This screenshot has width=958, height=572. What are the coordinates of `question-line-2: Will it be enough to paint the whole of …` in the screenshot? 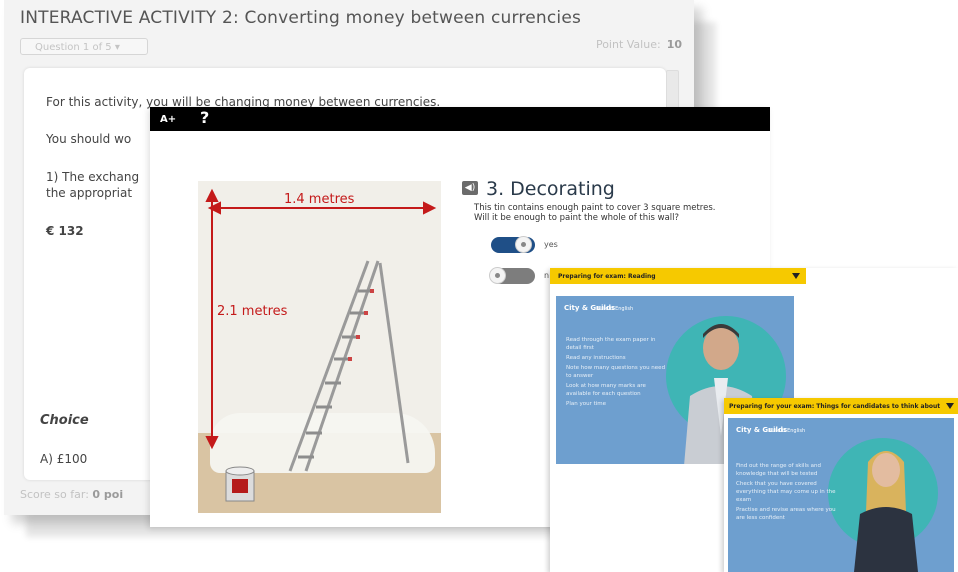 It's located at (577, 218).